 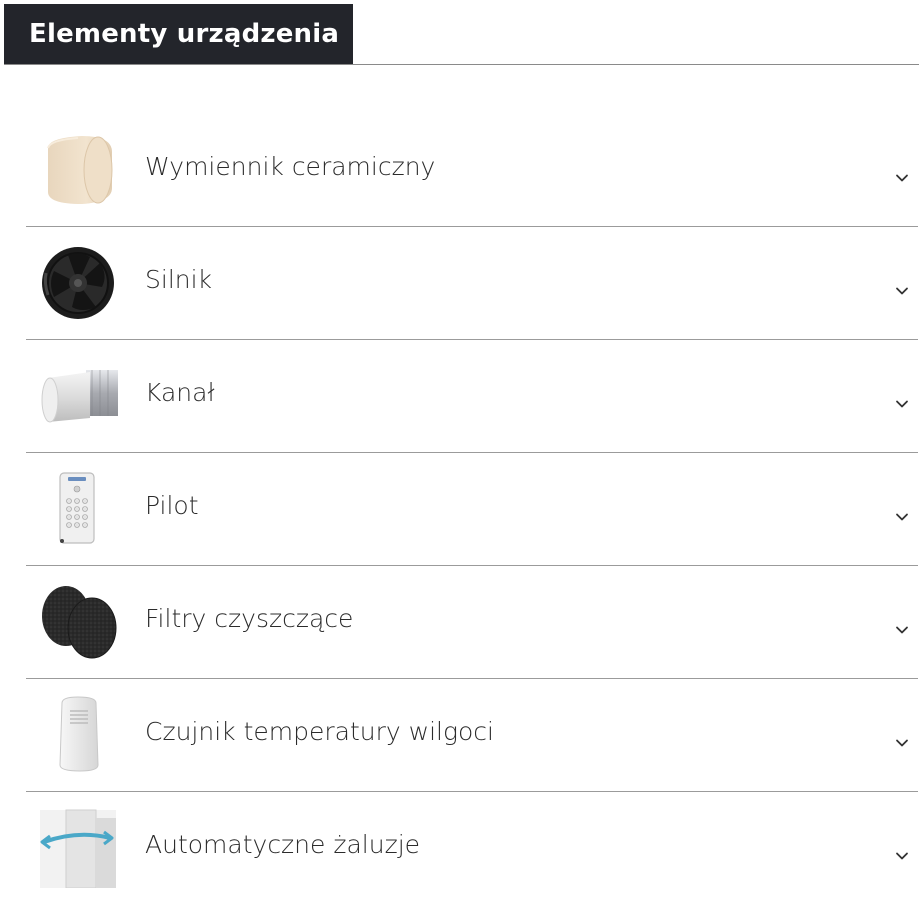 I want to click on accordion-item-motor: Silnik, so click(x=472, y=283).